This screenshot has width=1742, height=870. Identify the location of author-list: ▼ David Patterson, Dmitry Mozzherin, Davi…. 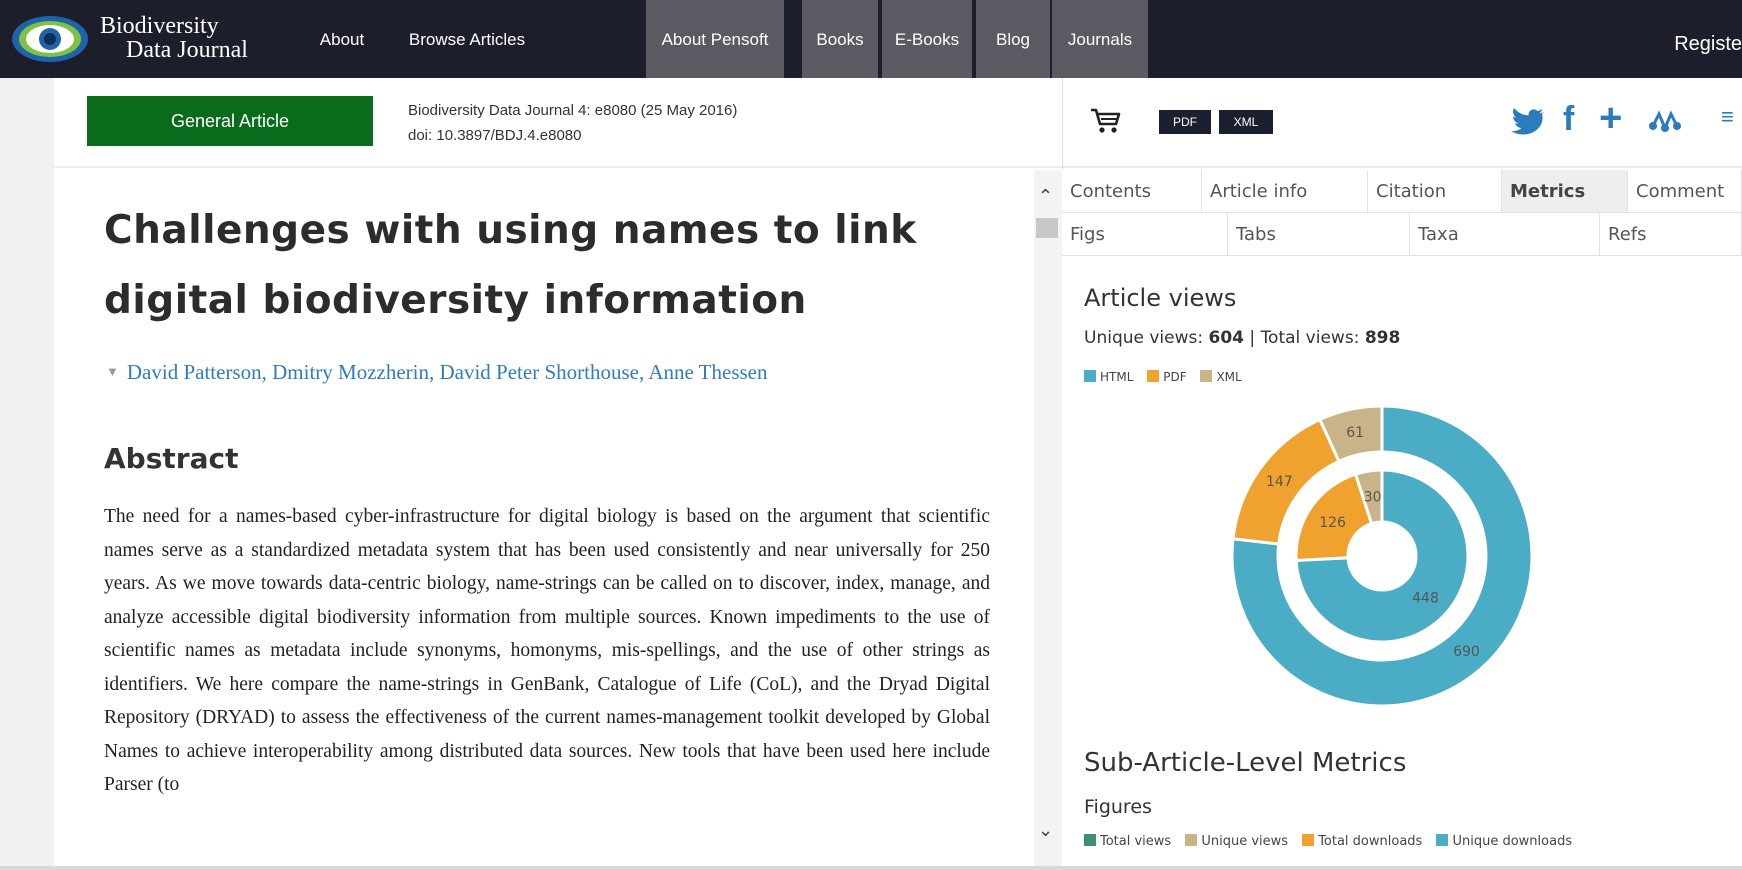
(437, 372).